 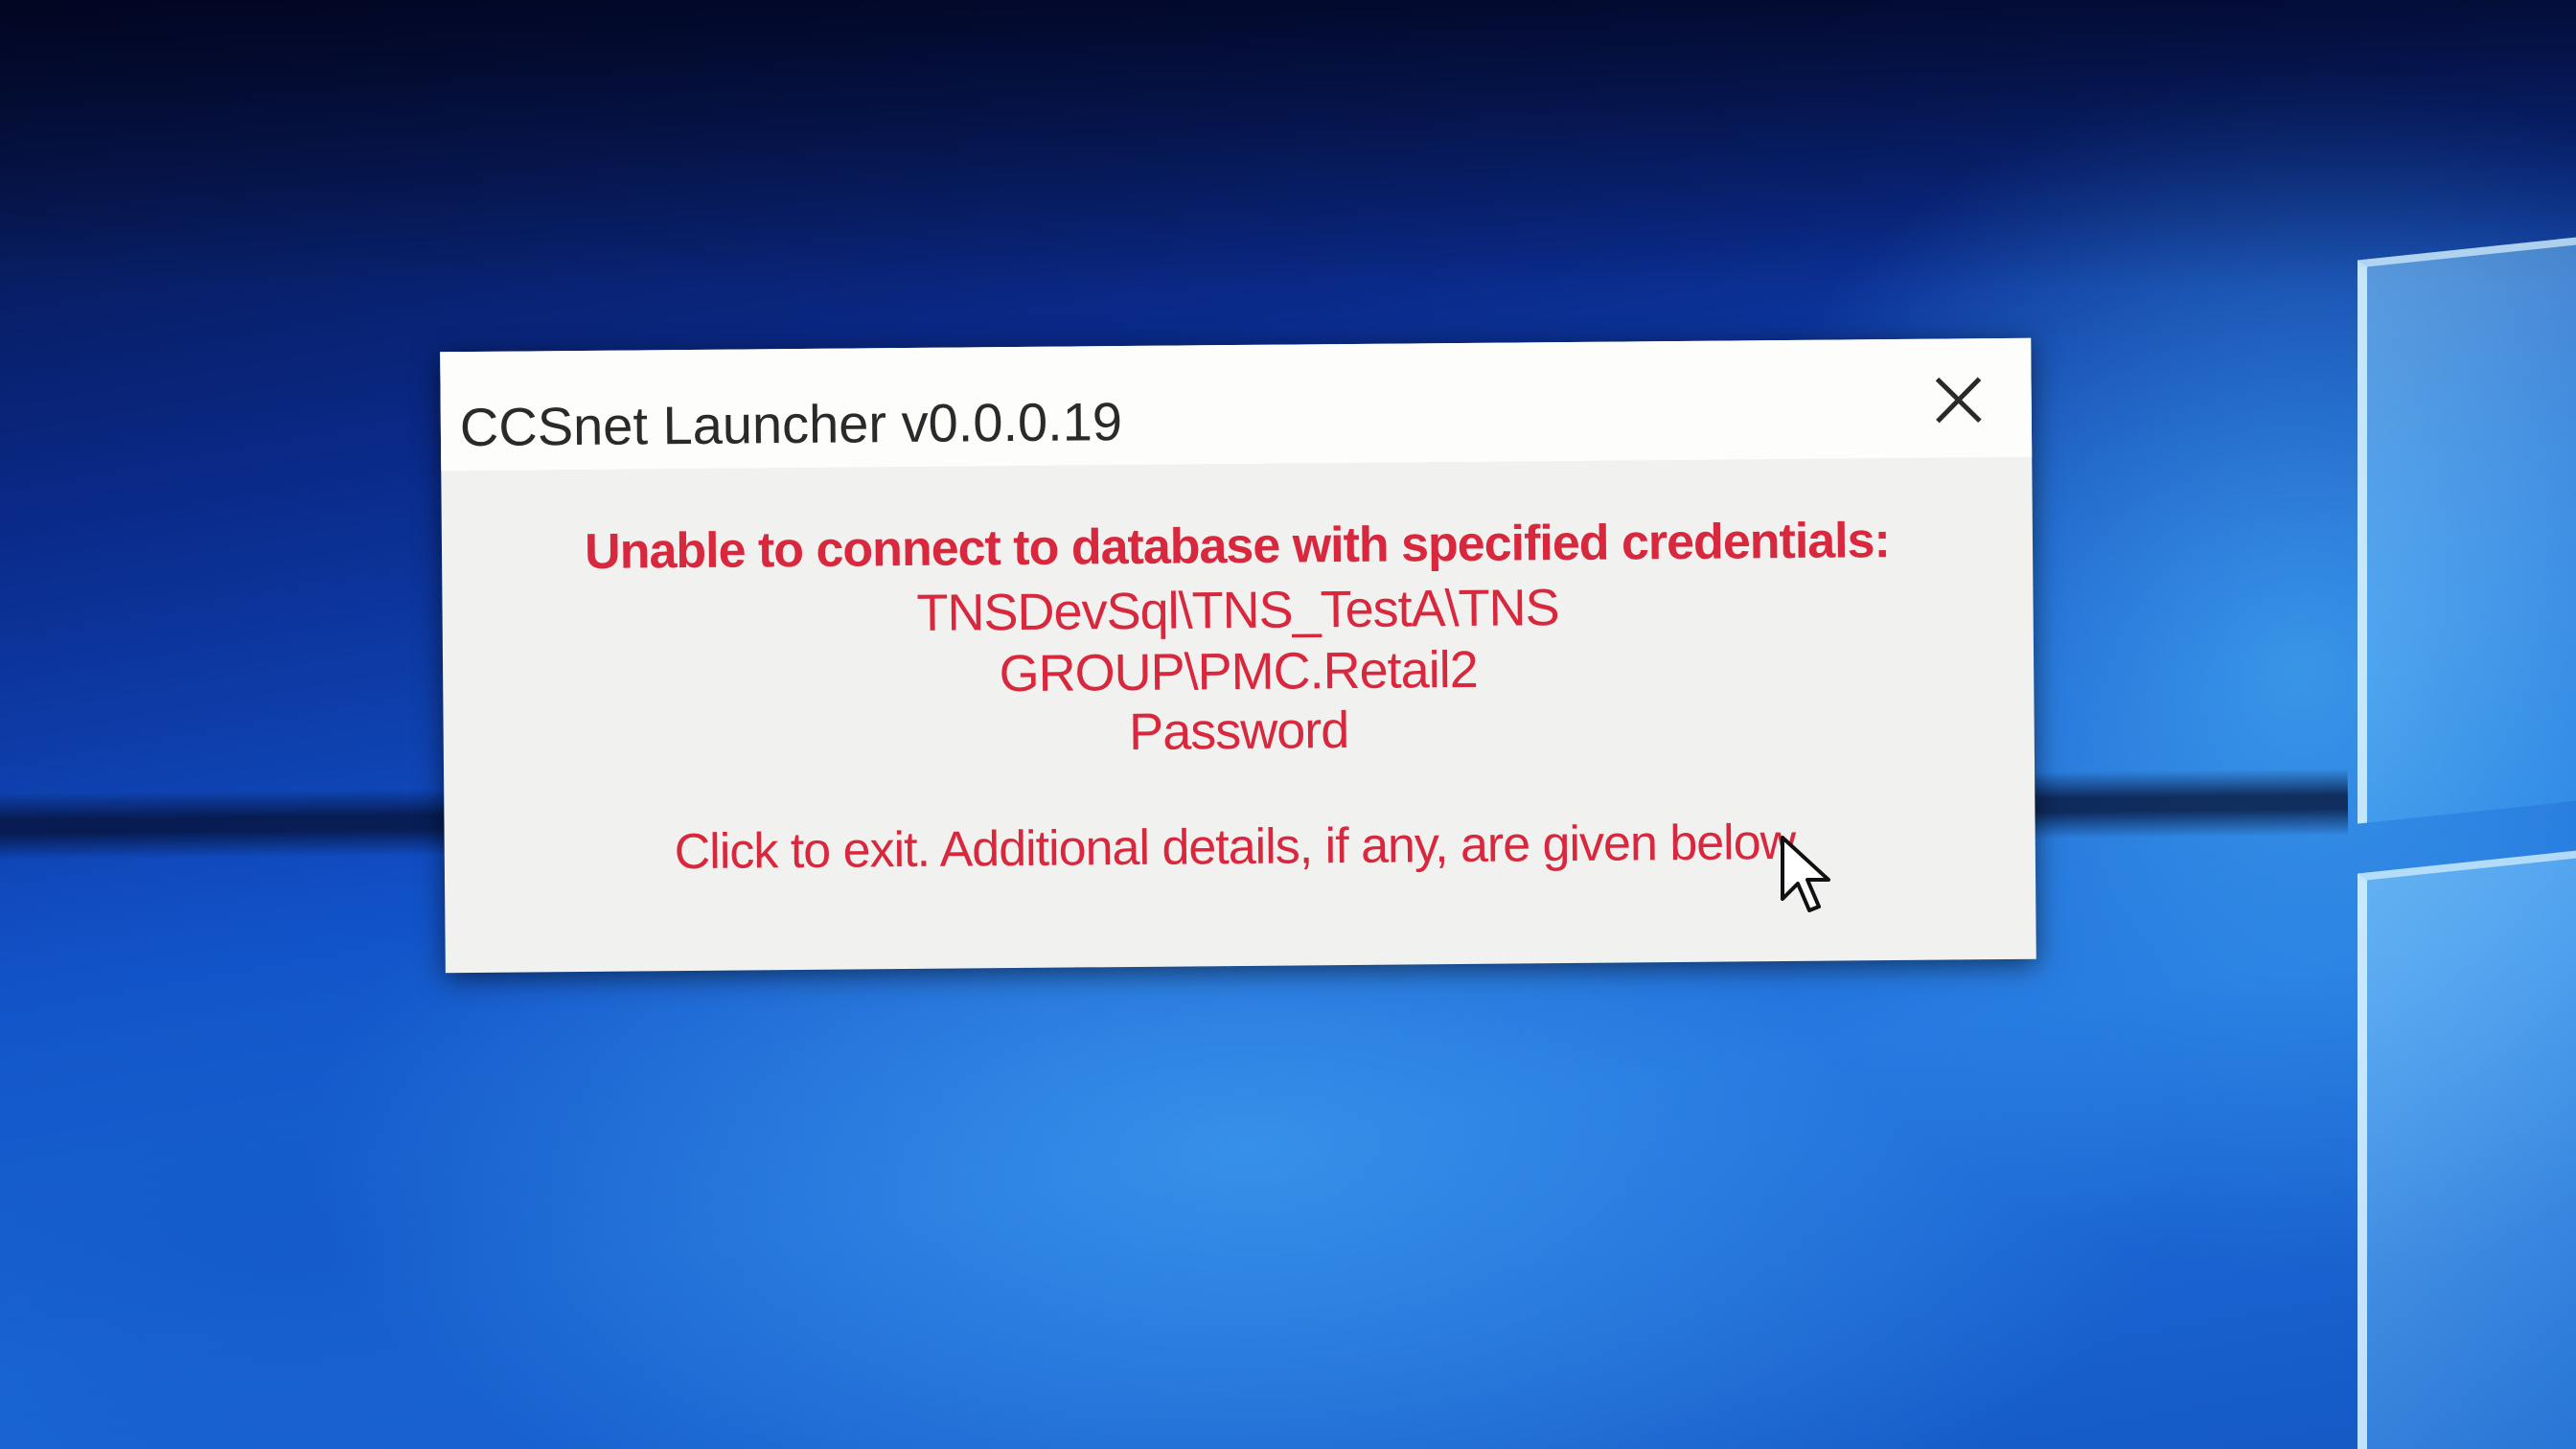 What do you see at coordinates (791, 424) in the screenshot?
I see `dialog-title: CCSnet Launcher v0.0.0.19` at bounding box center [791, 424].